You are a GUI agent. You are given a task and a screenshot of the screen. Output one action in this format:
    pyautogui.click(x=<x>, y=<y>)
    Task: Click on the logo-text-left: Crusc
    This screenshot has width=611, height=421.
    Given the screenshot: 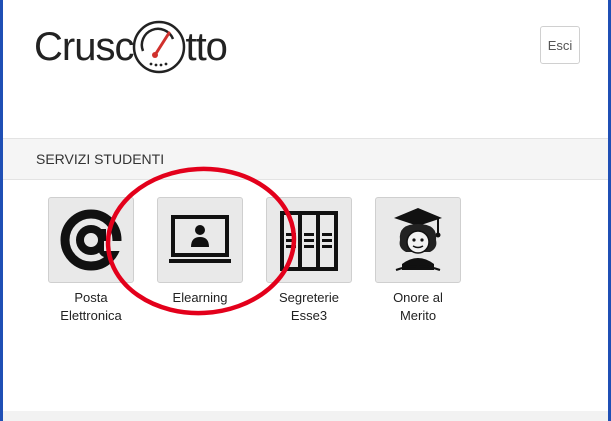 What is the action you would take?
    pyautogui.click(x=84, y=47)
    